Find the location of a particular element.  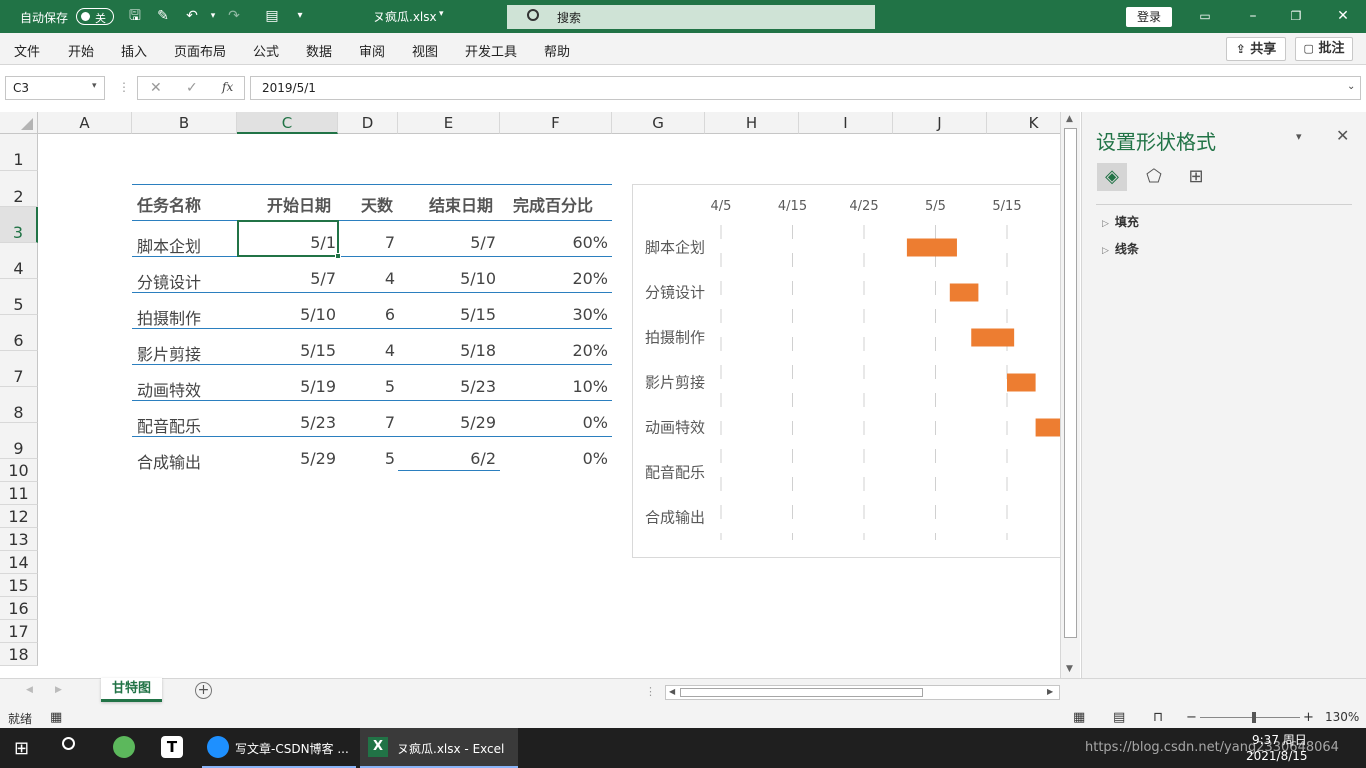

vertical-scroll-thumb is located at coordinates (1070, 383).